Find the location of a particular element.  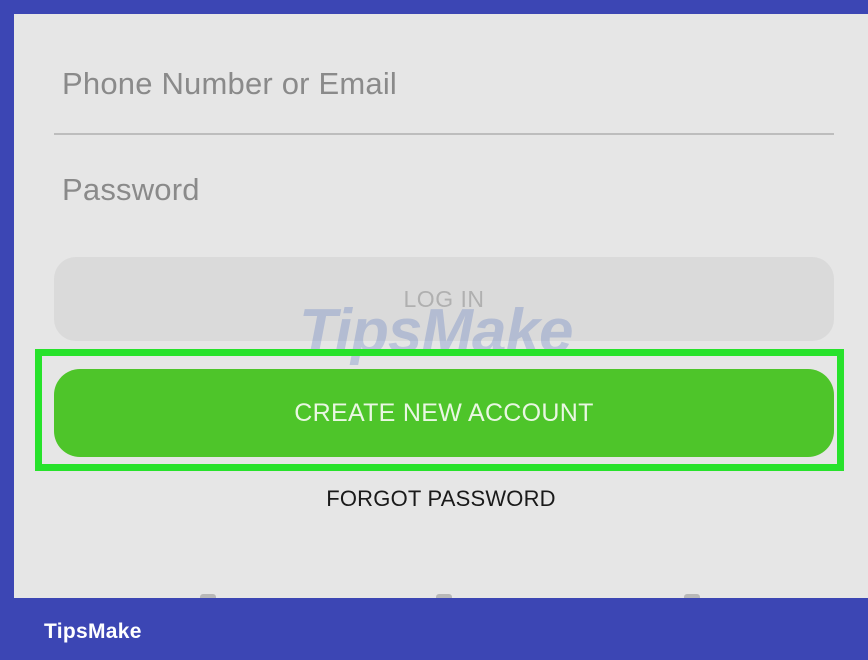

create-new-account-button: CREATE NEW ACCOUNT is located at coordinates (444, 413).